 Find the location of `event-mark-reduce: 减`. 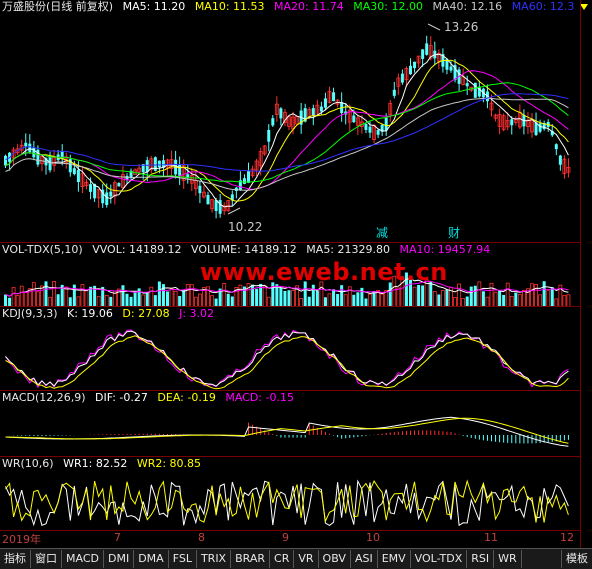

event-mark-reduce: 减 is located at coordinates (382, 232).